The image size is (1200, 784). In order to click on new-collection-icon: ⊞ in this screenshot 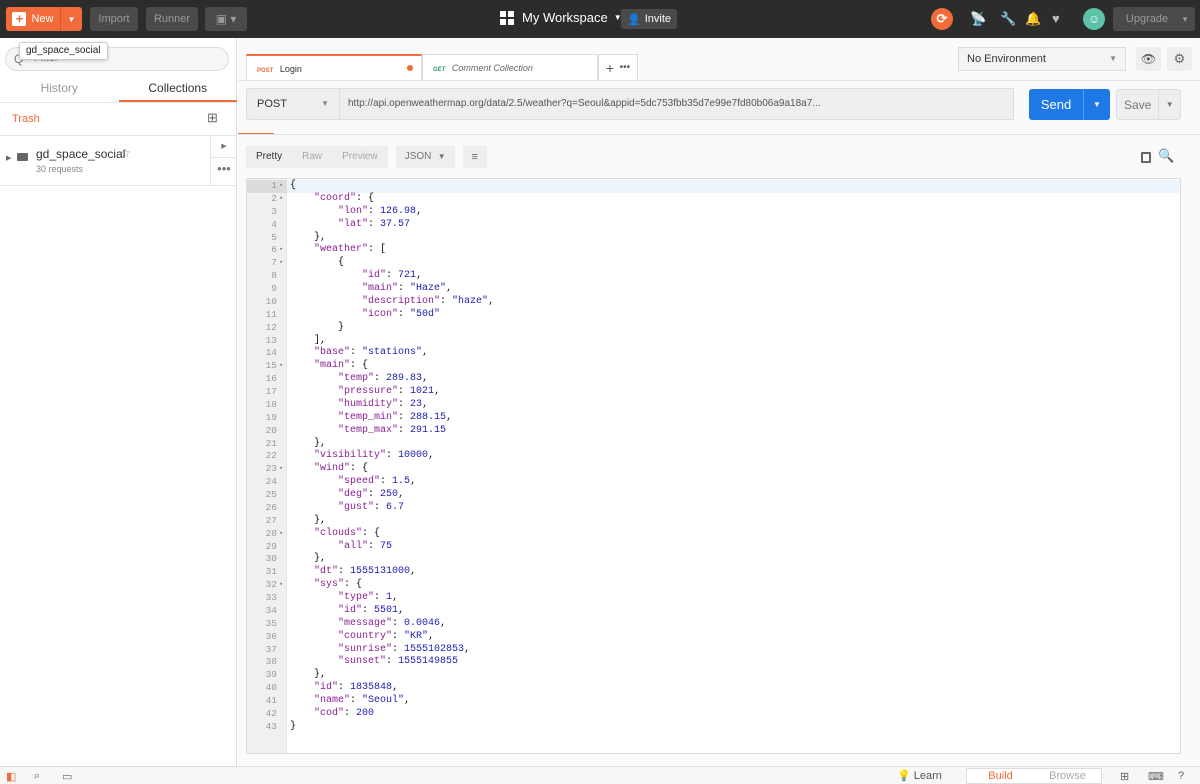, I will do `click(212, 118)`.